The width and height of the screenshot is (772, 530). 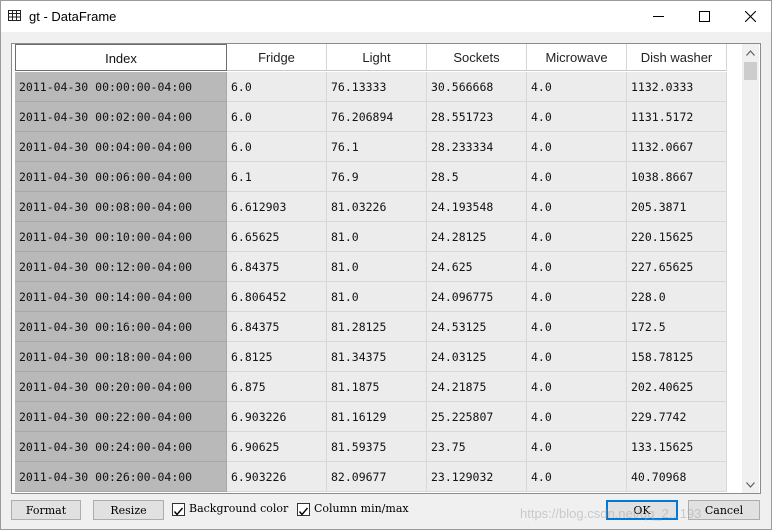 What do you see at coordinates (658, 16) in the screenshot?
I see `minimize-button` at bounding box center [658, 16].